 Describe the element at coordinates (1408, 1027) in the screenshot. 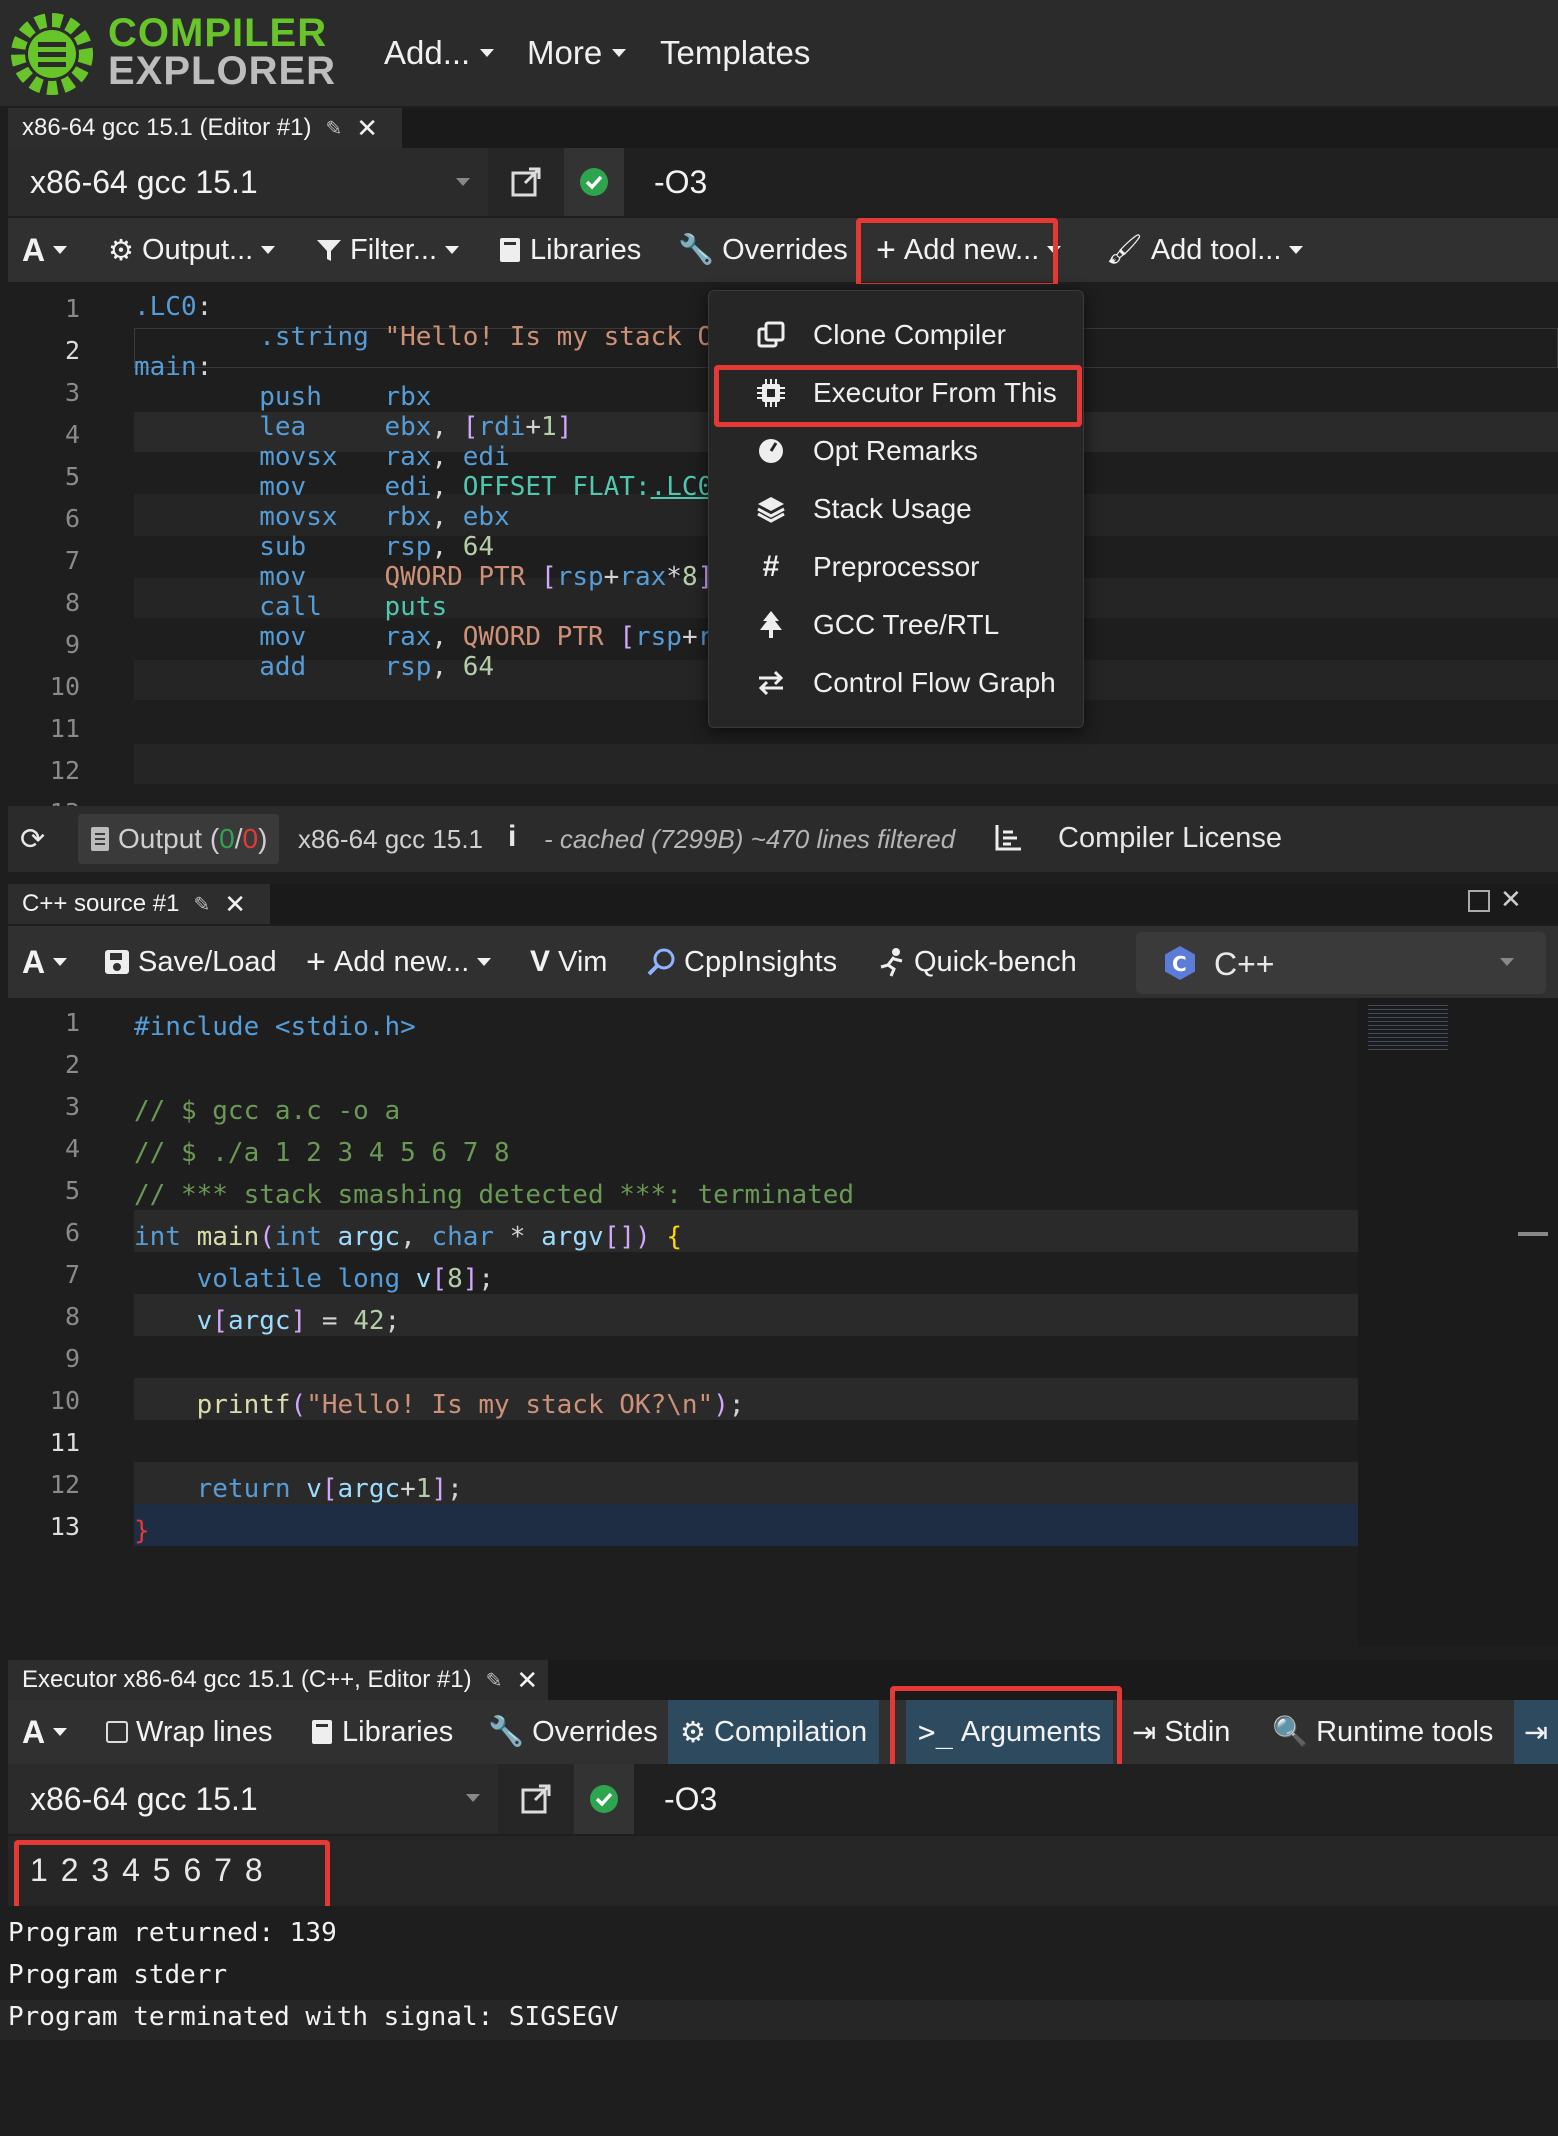

I see `minimap-preview` at that location.